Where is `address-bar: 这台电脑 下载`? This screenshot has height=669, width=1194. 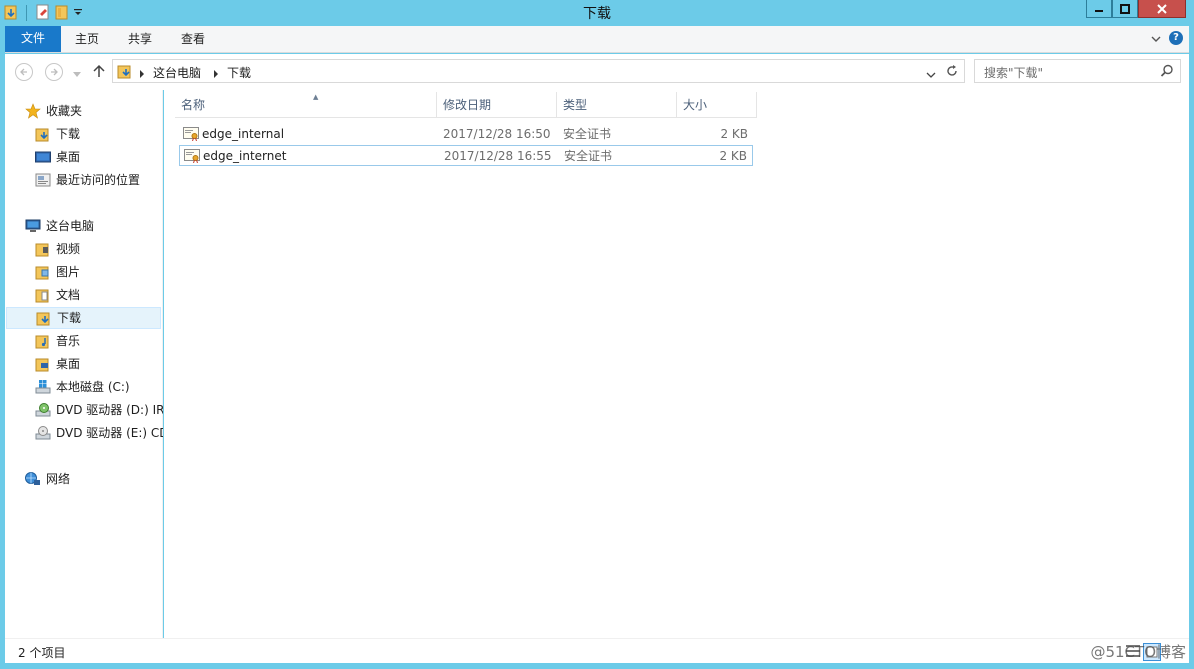
address-bar: 这台电脑 下载 is located at coordinates (538, 71).